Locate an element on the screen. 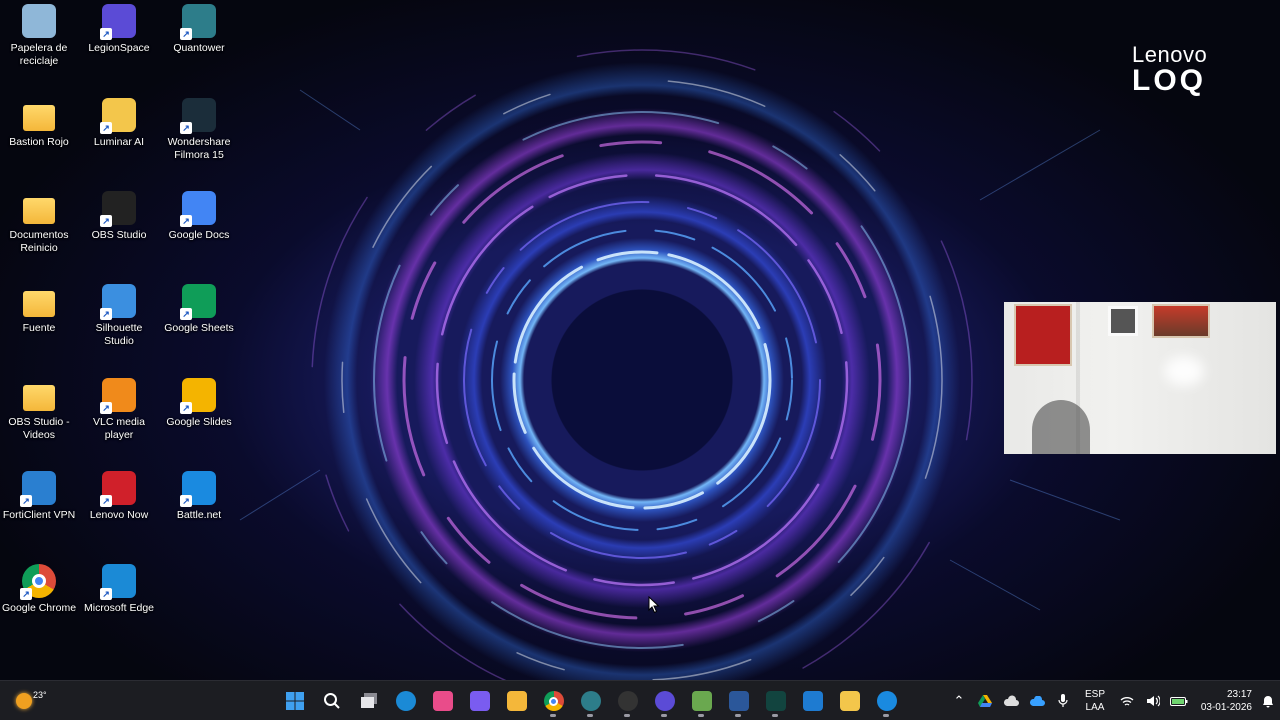  edge-icon is located at coordinates (405, 701).